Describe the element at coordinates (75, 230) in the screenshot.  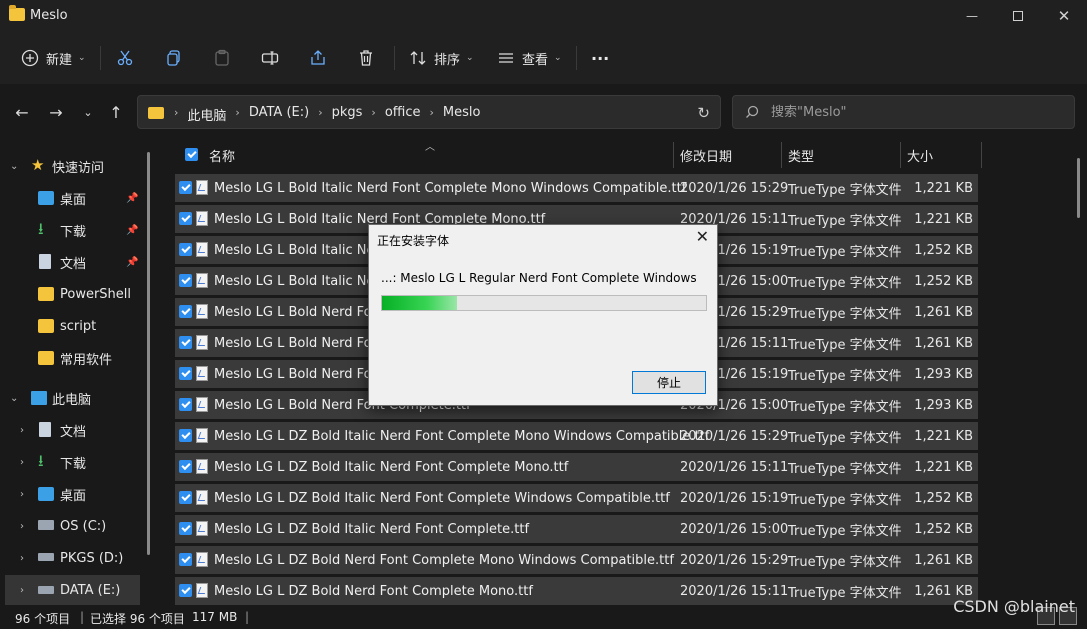
I see `sidebar-item-downloads: ⭳ 下载 📌` at that location.